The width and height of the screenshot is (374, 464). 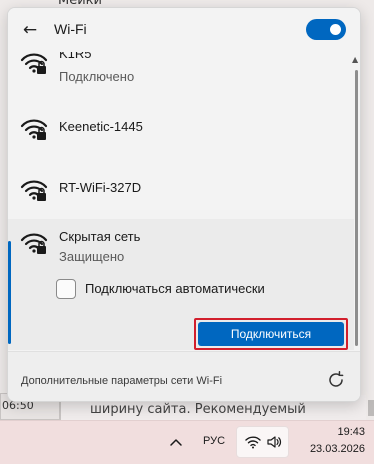 I want to click on more-wifi-settings-link: Дополнительные параметры сети Wi-Fi, so click(x=121, y=381).